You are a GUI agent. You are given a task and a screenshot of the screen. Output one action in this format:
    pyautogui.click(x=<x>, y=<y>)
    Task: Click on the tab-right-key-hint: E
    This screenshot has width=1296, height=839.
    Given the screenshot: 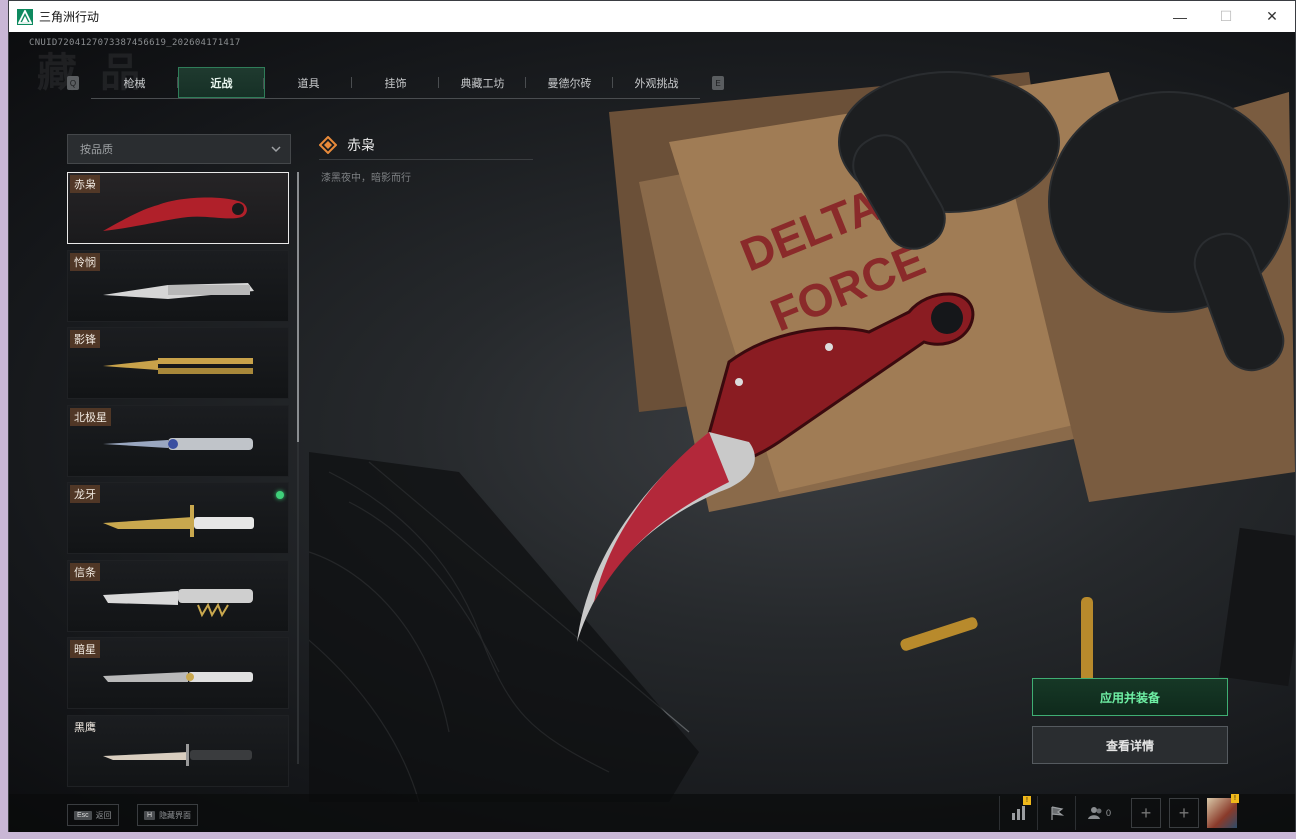 What is the action you would take?
    pyautogui.click(x=718, y=83)
    